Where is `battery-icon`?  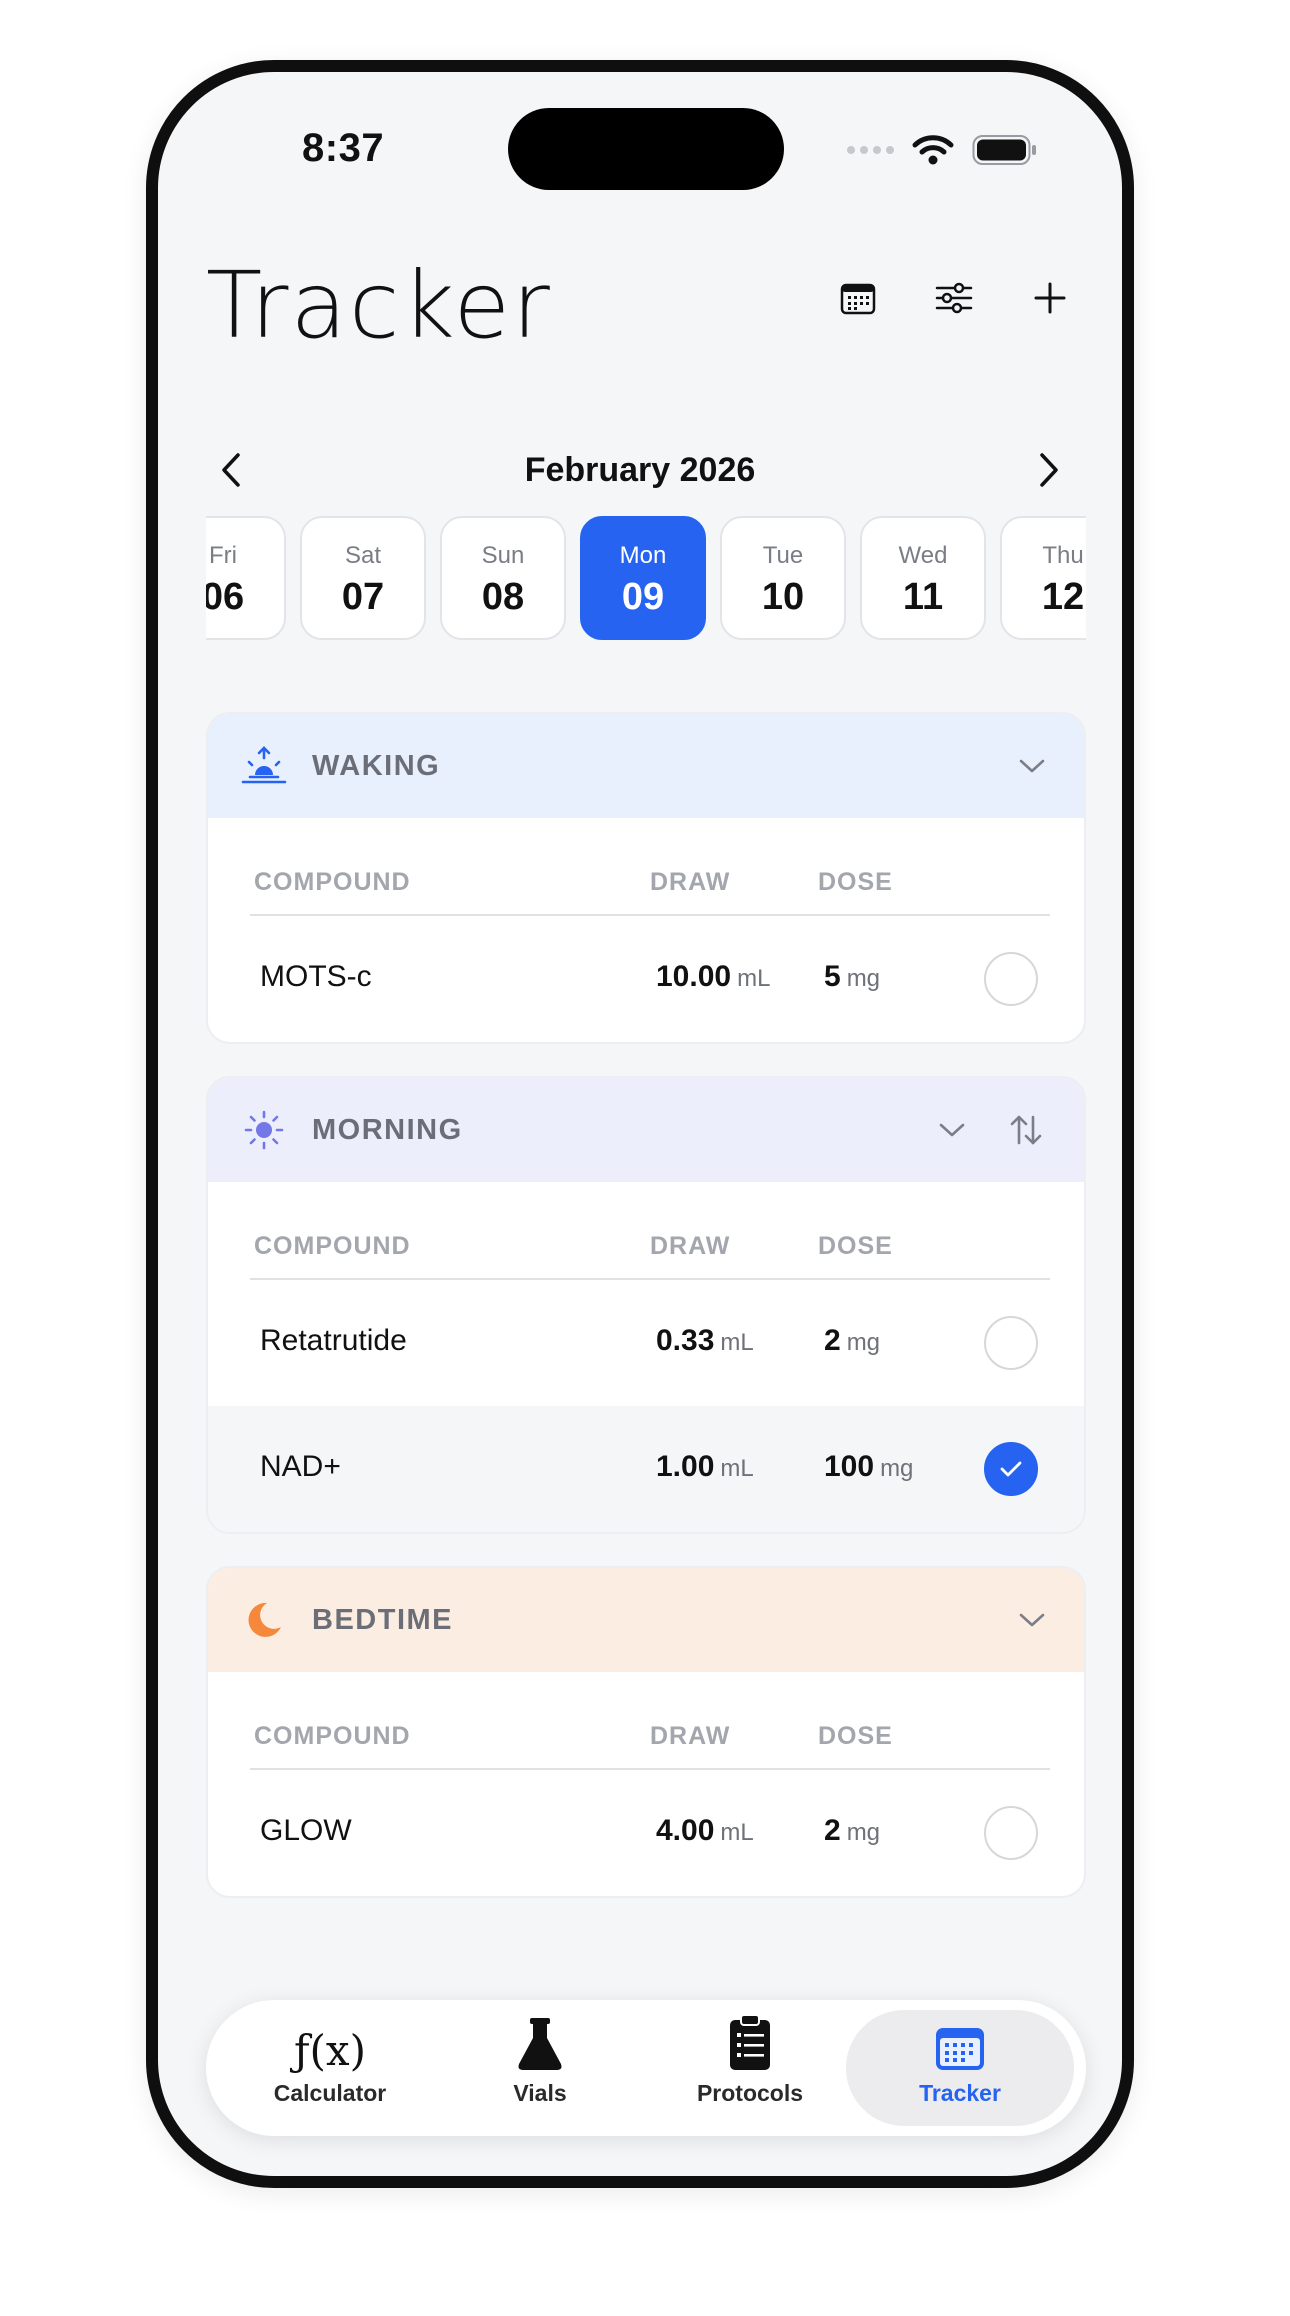 battery-icon is located at coordinates (1004, 150).